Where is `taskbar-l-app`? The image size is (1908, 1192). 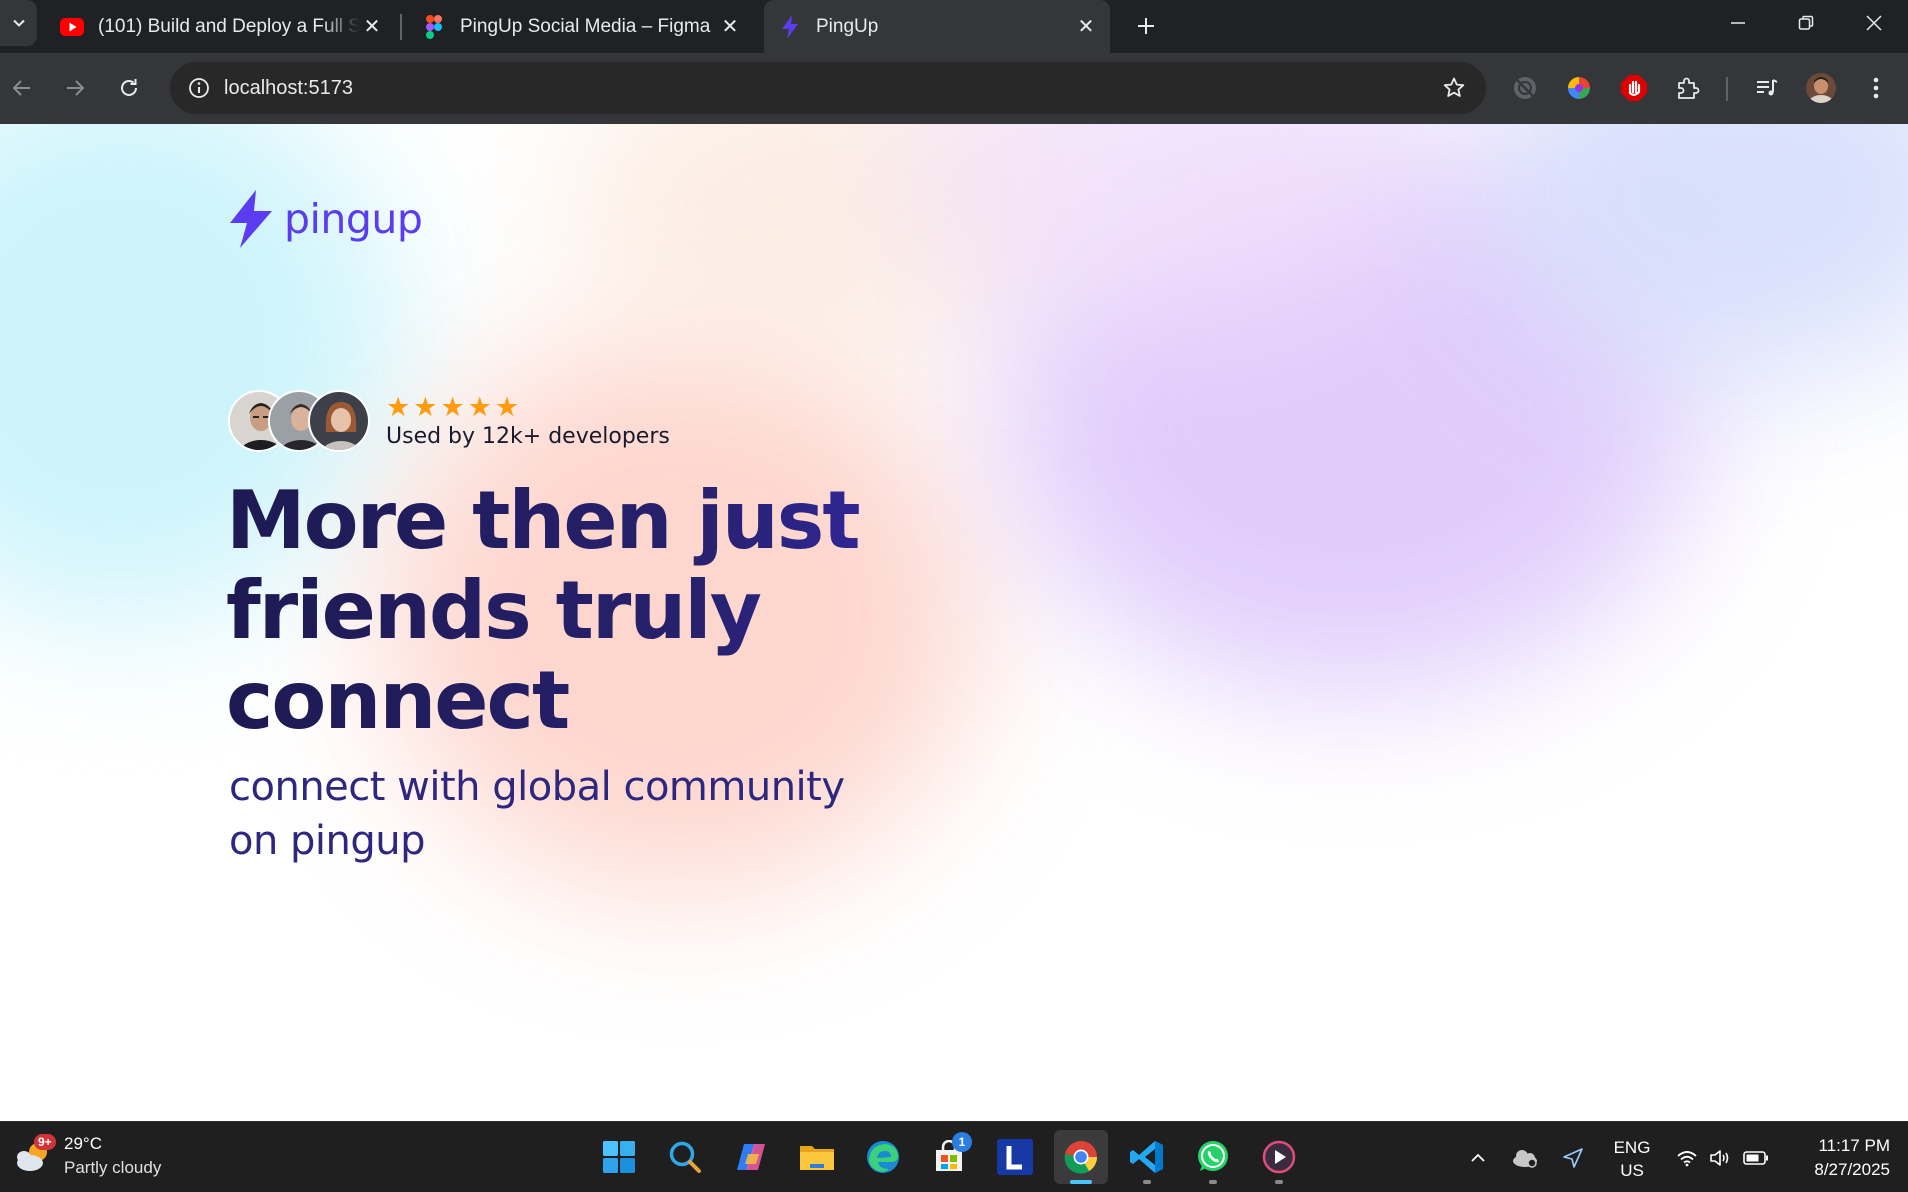
taskbar-l-app is located at coordinates (1015, 1157).